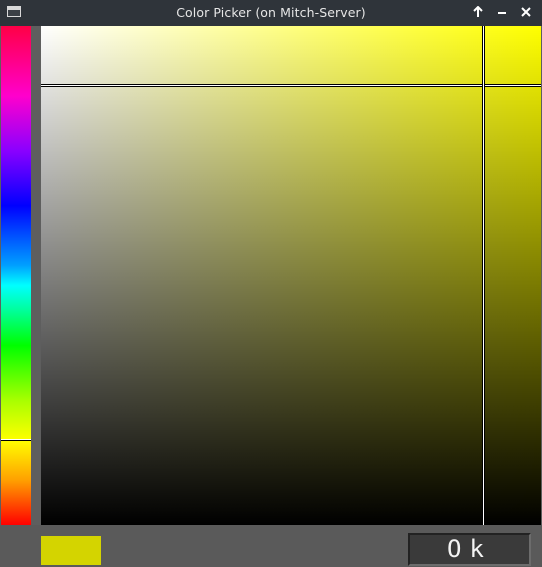 This screenshot has width=542, height=567. I want to click on crosshair-horizontal, so click(291, 85).